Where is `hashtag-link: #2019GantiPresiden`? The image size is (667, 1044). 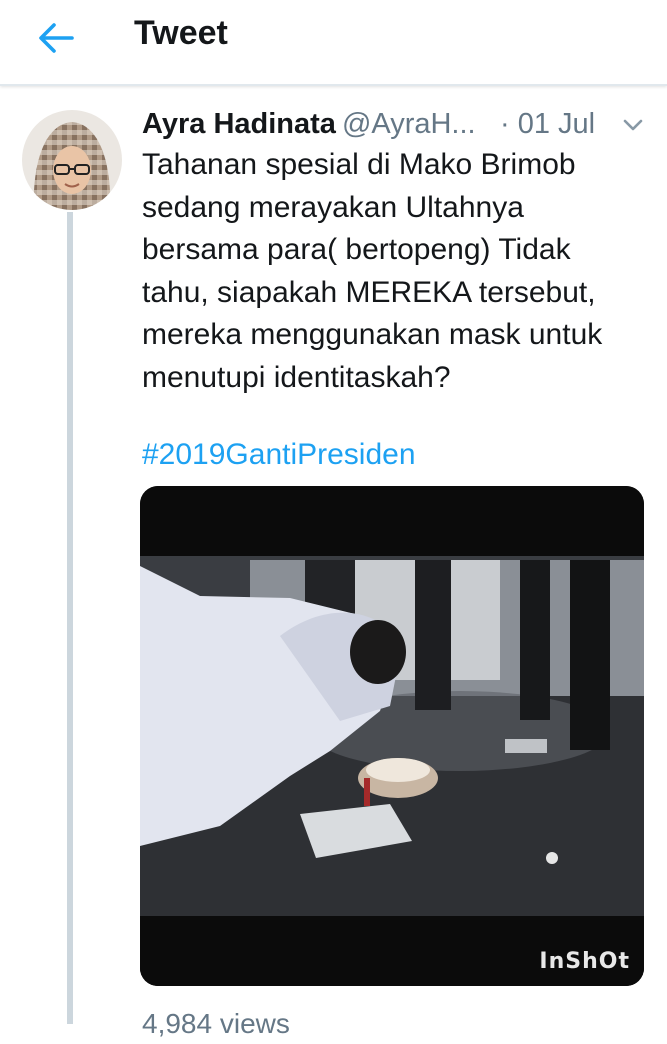 hashtag-link: #2019GantiPresiden is located at coordinates (279, 455).